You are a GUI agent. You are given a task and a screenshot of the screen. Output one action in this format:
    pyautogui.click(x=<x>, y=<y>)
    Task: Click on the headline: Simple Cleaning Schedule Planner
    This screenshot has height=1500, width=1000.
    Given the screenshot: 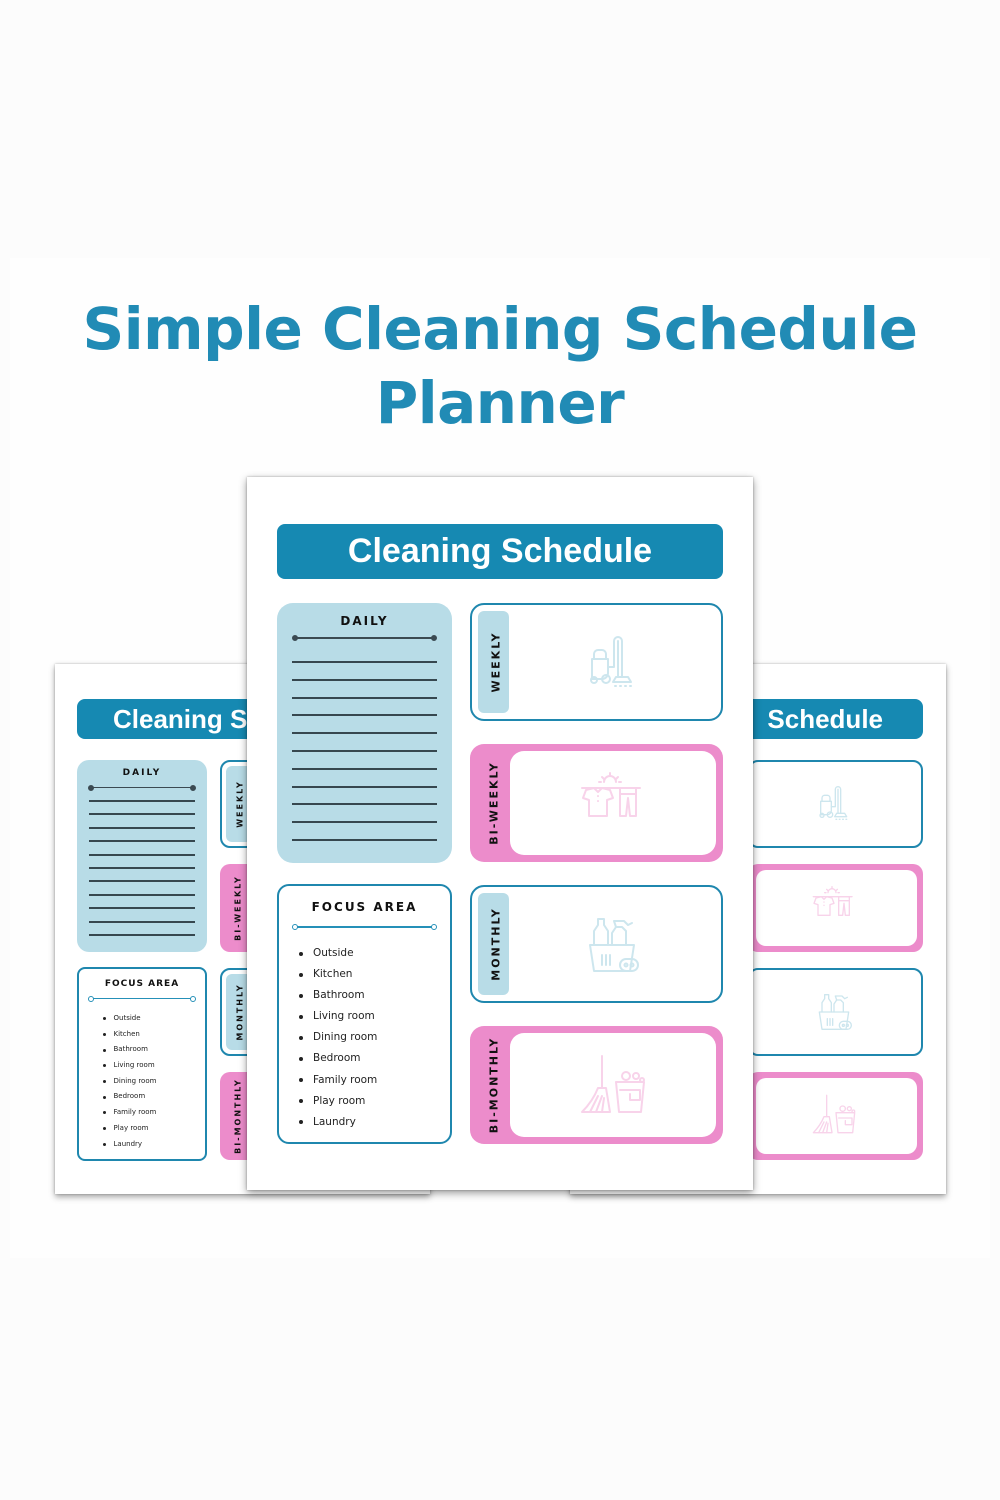 What is the action you would take?
    pyautogui.click(x=500, y=366)
    